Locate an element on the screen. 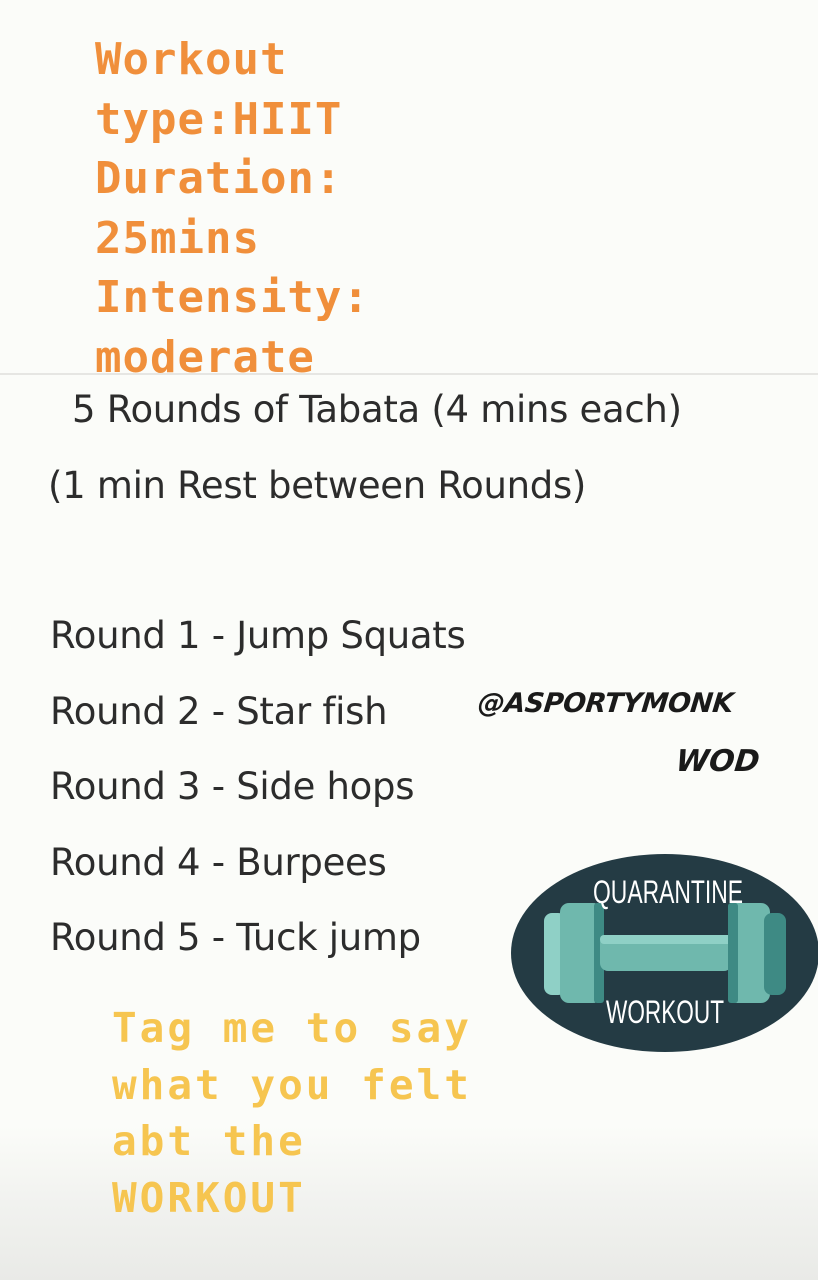 This screenshot has height=1280, width=818. tag-line-4: WORKOUT is located at coordinates (209, 1197).